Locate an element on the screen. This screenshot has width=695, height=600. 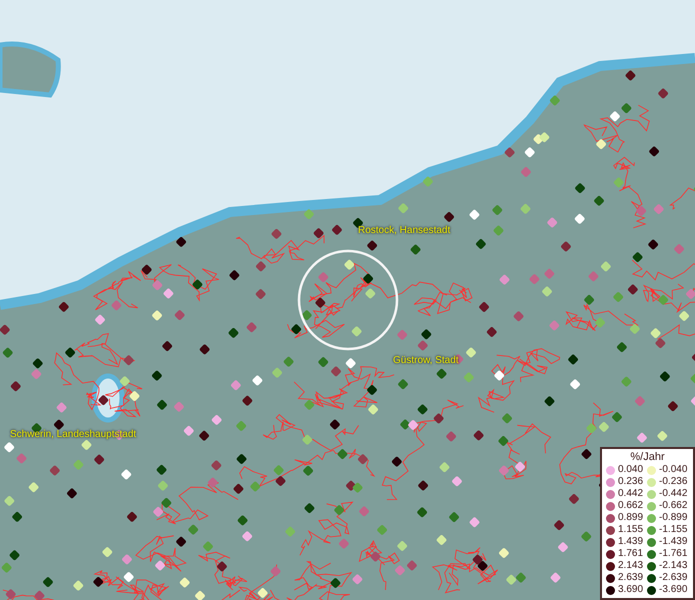
legend-value: 1.761 is located at coordinates (631, 554).